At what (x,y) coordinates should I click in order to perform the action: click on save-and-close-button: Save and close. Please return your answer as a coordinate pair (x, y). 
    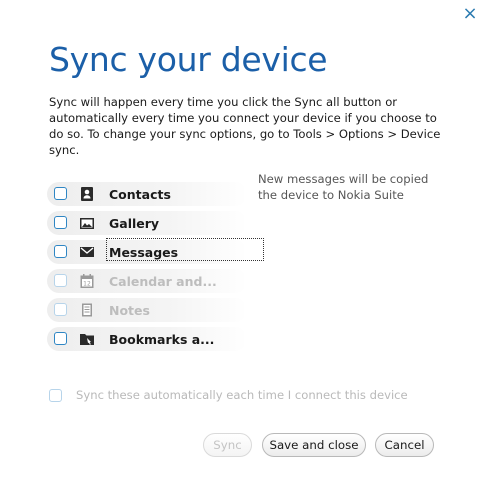
    Looking at the image, I should click on (314, 445).